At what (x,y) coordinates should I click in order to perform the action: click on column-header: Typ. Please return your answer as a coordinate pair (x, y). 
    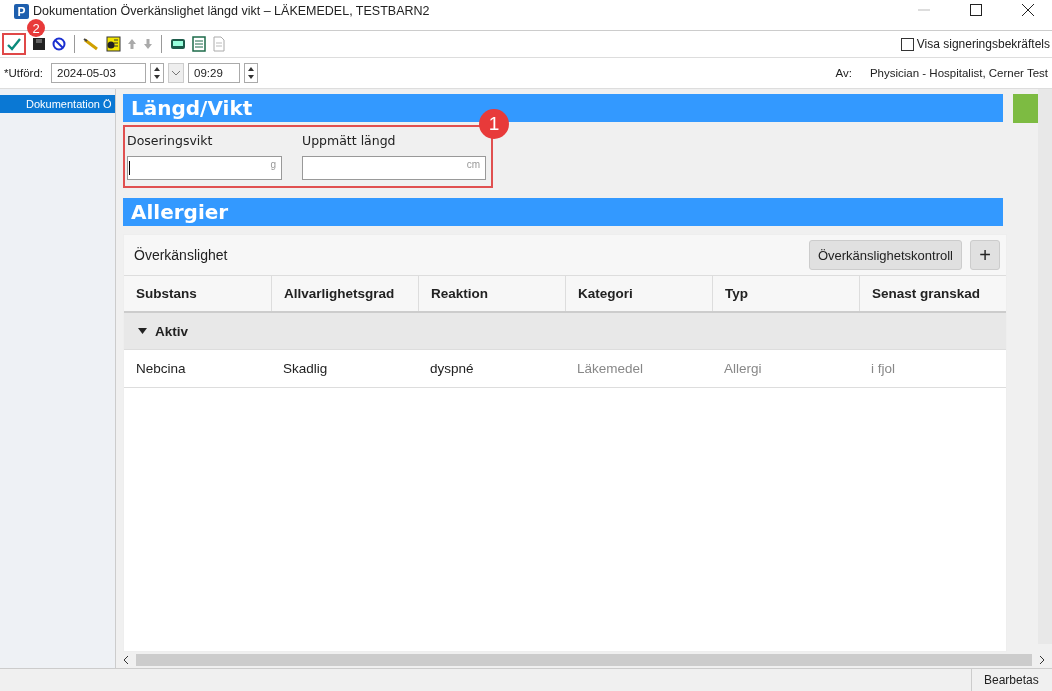
    Looking at the image, I should click on (785, 293).